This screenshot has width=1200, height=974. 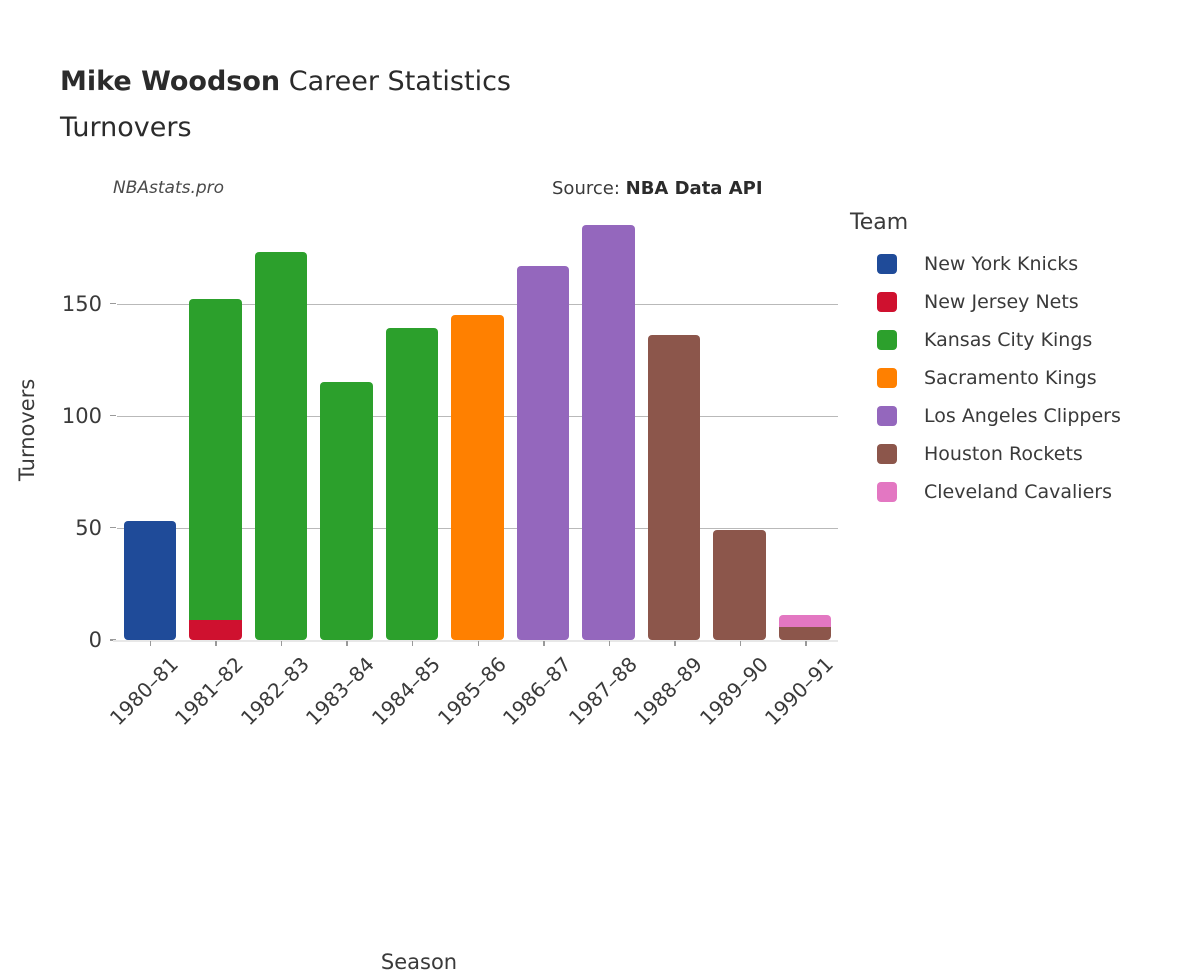 I want to click on y-tick-label: 100, so click(x=81, y=415).